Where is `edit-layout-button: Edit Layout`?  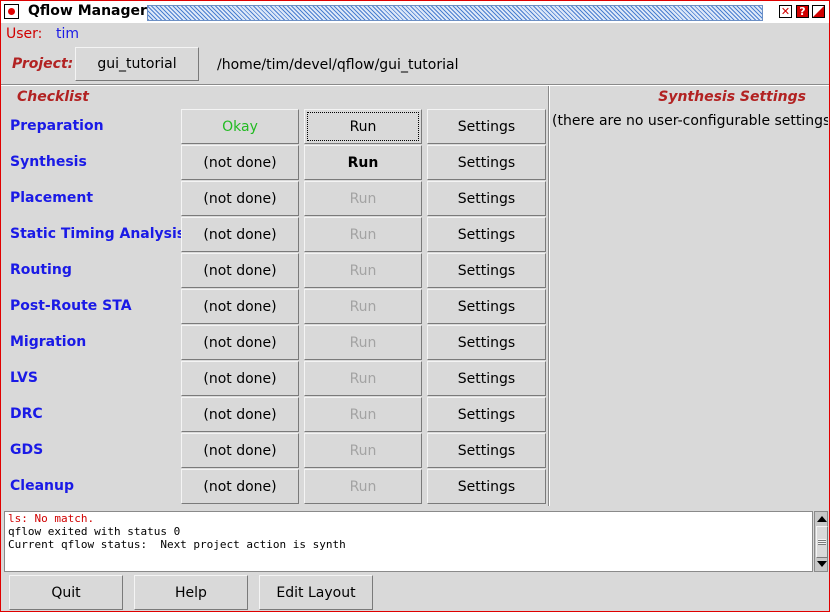 edit-layout-button: Edit Layout is located at coordinates (316, 592).